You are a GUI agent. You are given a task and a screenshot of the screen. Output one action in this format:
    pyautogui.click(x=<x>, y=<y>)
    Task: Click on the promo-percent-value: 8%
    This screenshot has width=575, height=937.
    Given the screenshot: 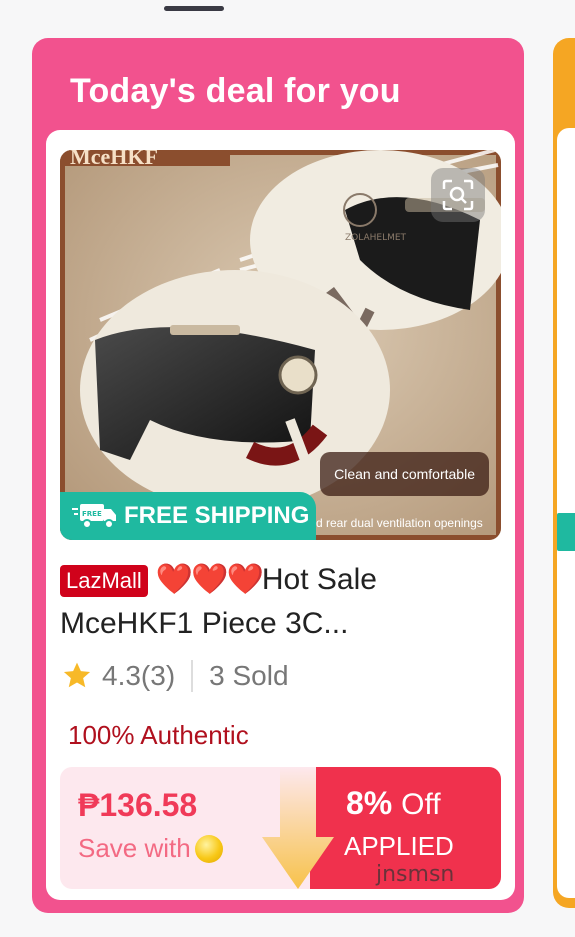 What is the action you would take?
    pyautogui.click(x=369, y=803)
    